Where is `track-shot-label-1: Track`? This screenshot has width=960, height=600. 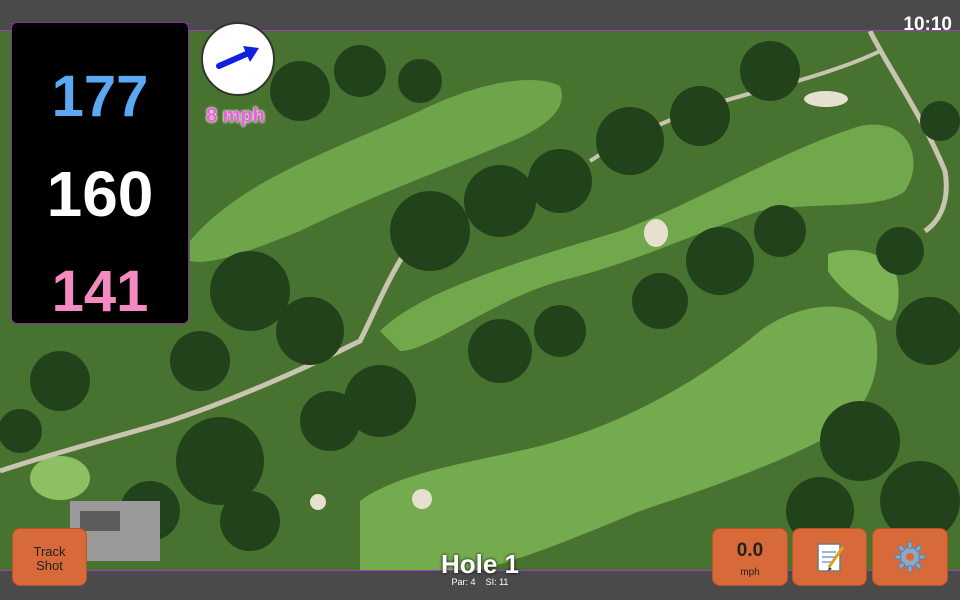
track-shot-label-1: Track is located at coordinates (49, 551).